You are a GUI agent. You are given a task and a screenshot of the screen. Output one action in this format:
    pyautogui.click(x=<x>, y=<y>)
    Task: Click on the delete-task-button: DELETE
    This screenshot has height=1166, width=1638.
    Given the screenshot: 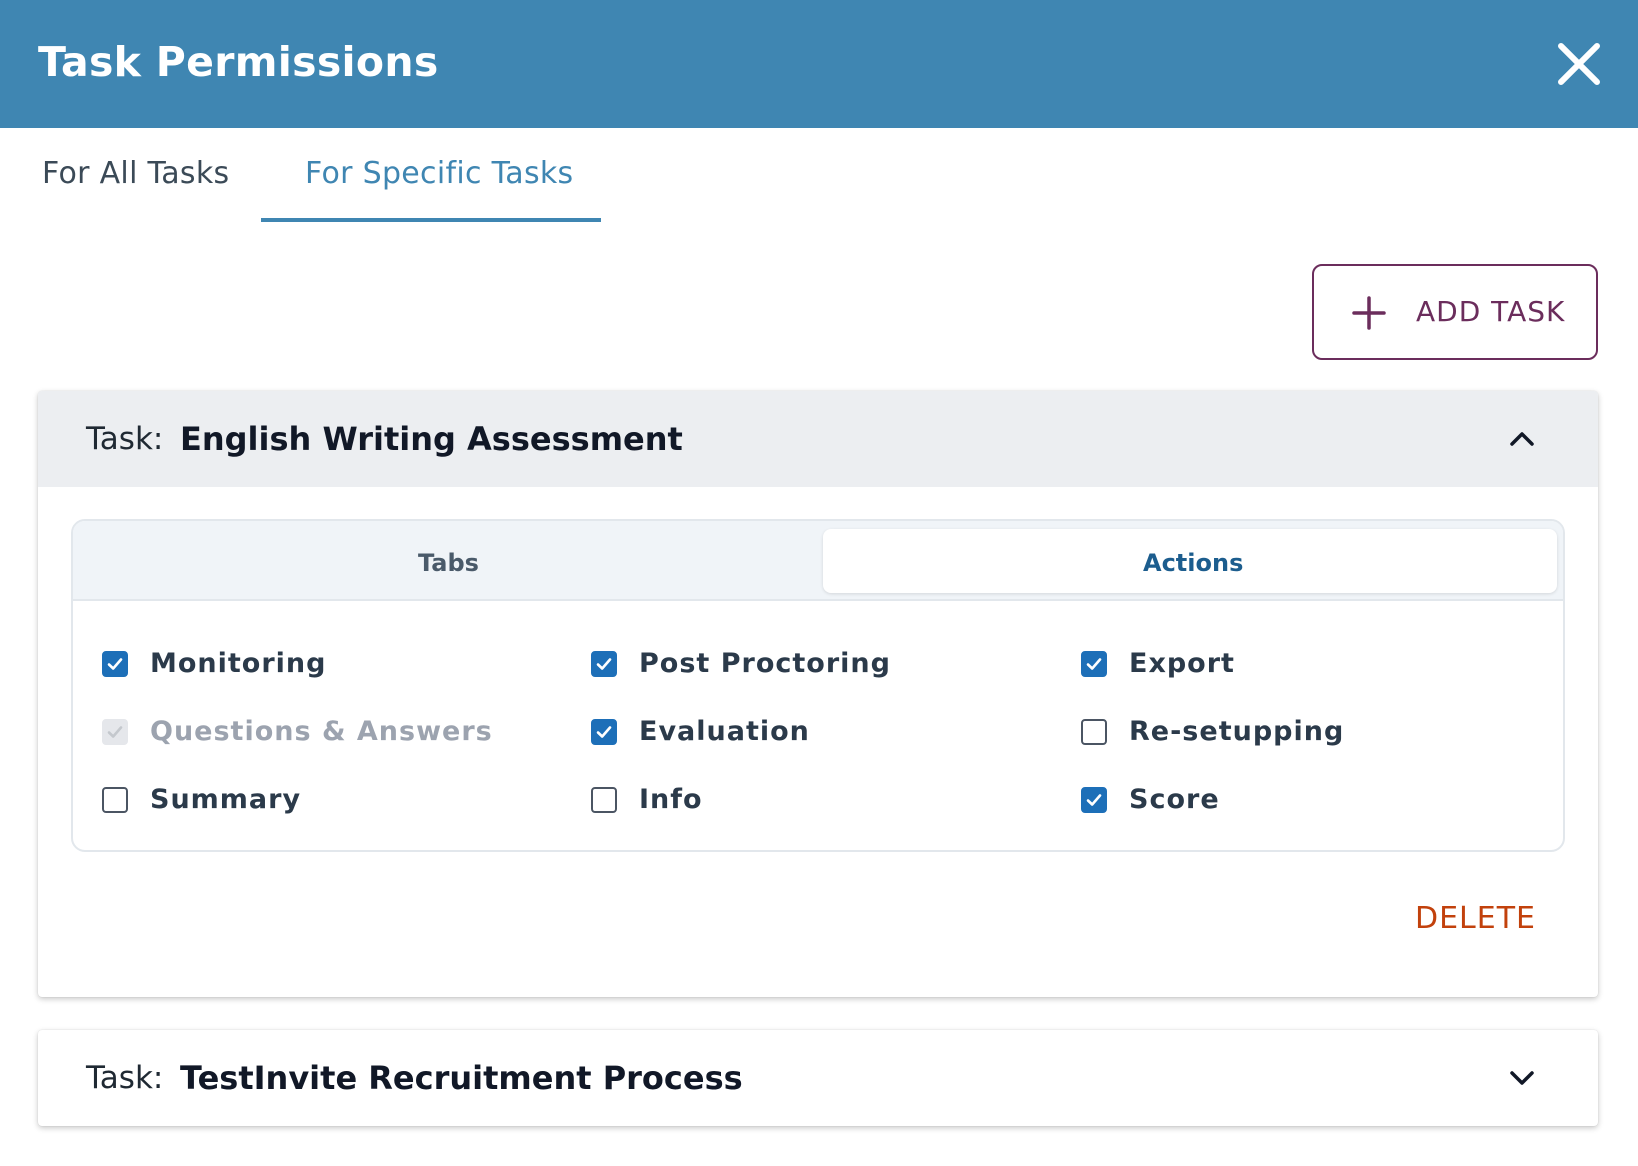 What is the action you would take?
    pyautogui.click(x=1475, y=918)
    